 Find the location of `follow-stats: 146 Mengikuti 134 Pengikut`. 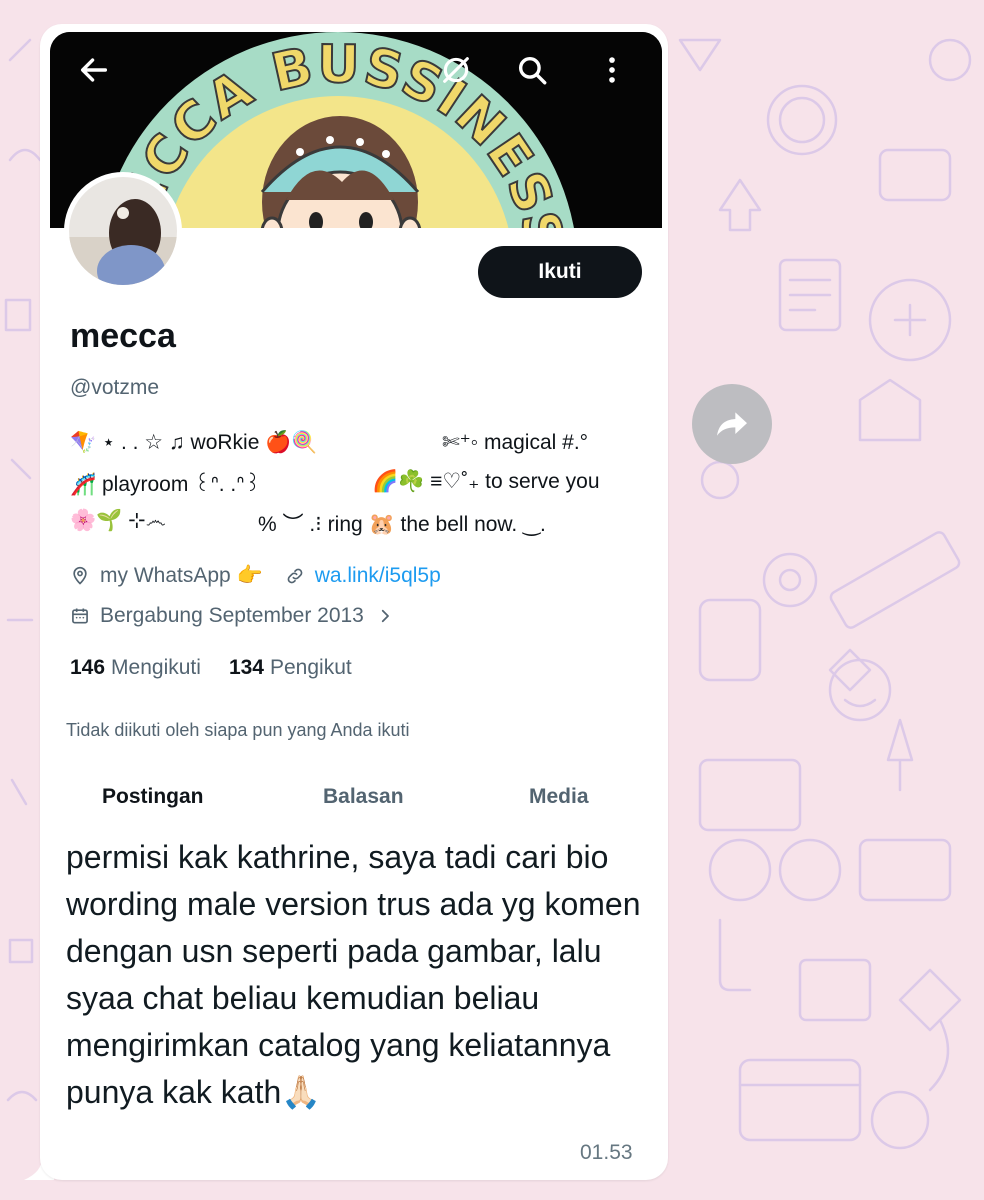

follow-stats: 146 Mengikuti 134 Pengikut is located at coordinates (211, 668).